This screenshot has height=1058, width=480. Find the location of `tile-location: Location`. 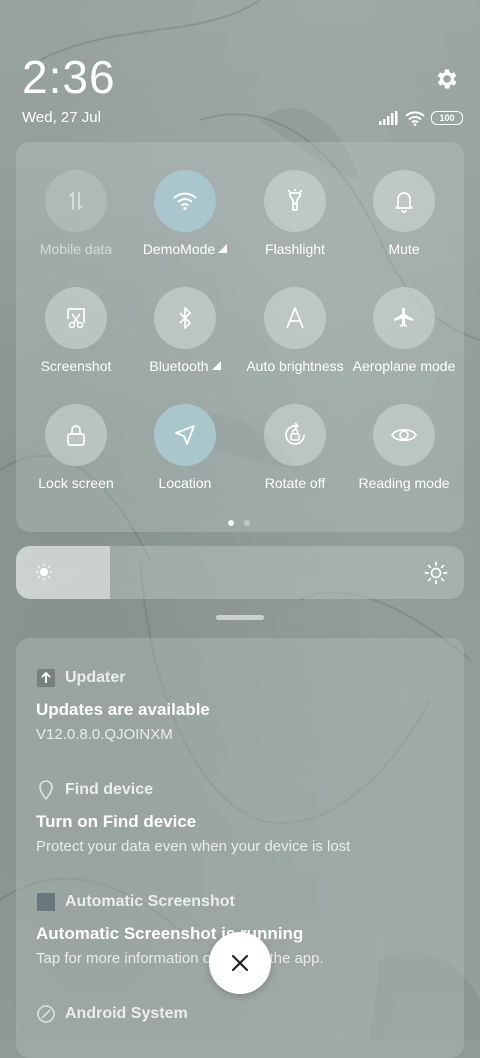

tile-location: Location is located at coordinates (185, 447).